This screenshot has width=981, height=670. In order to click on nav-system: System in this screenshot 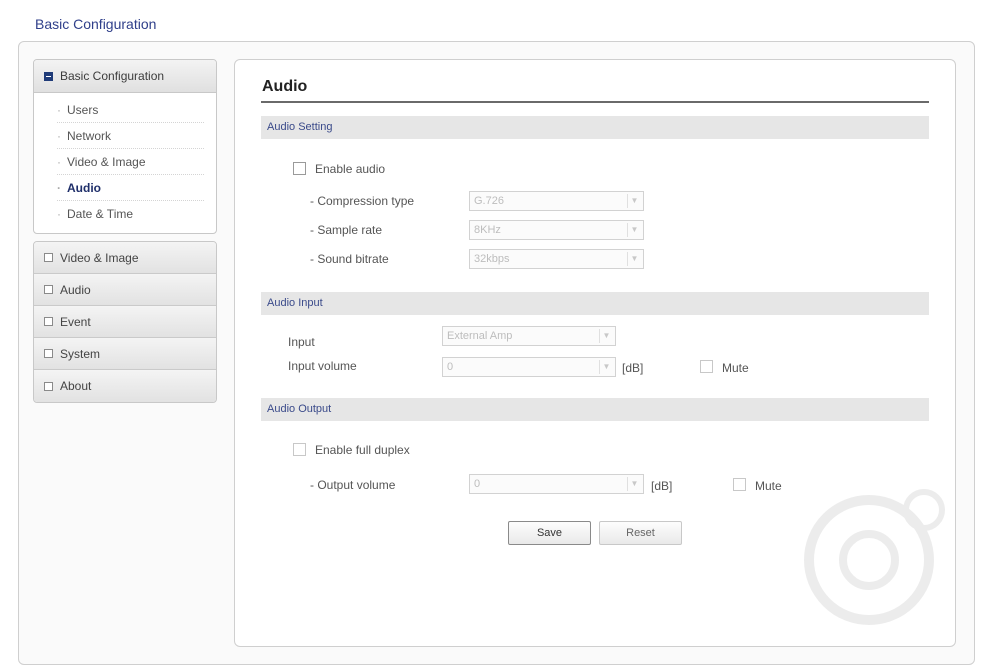, I will do `click(125, 354)`.